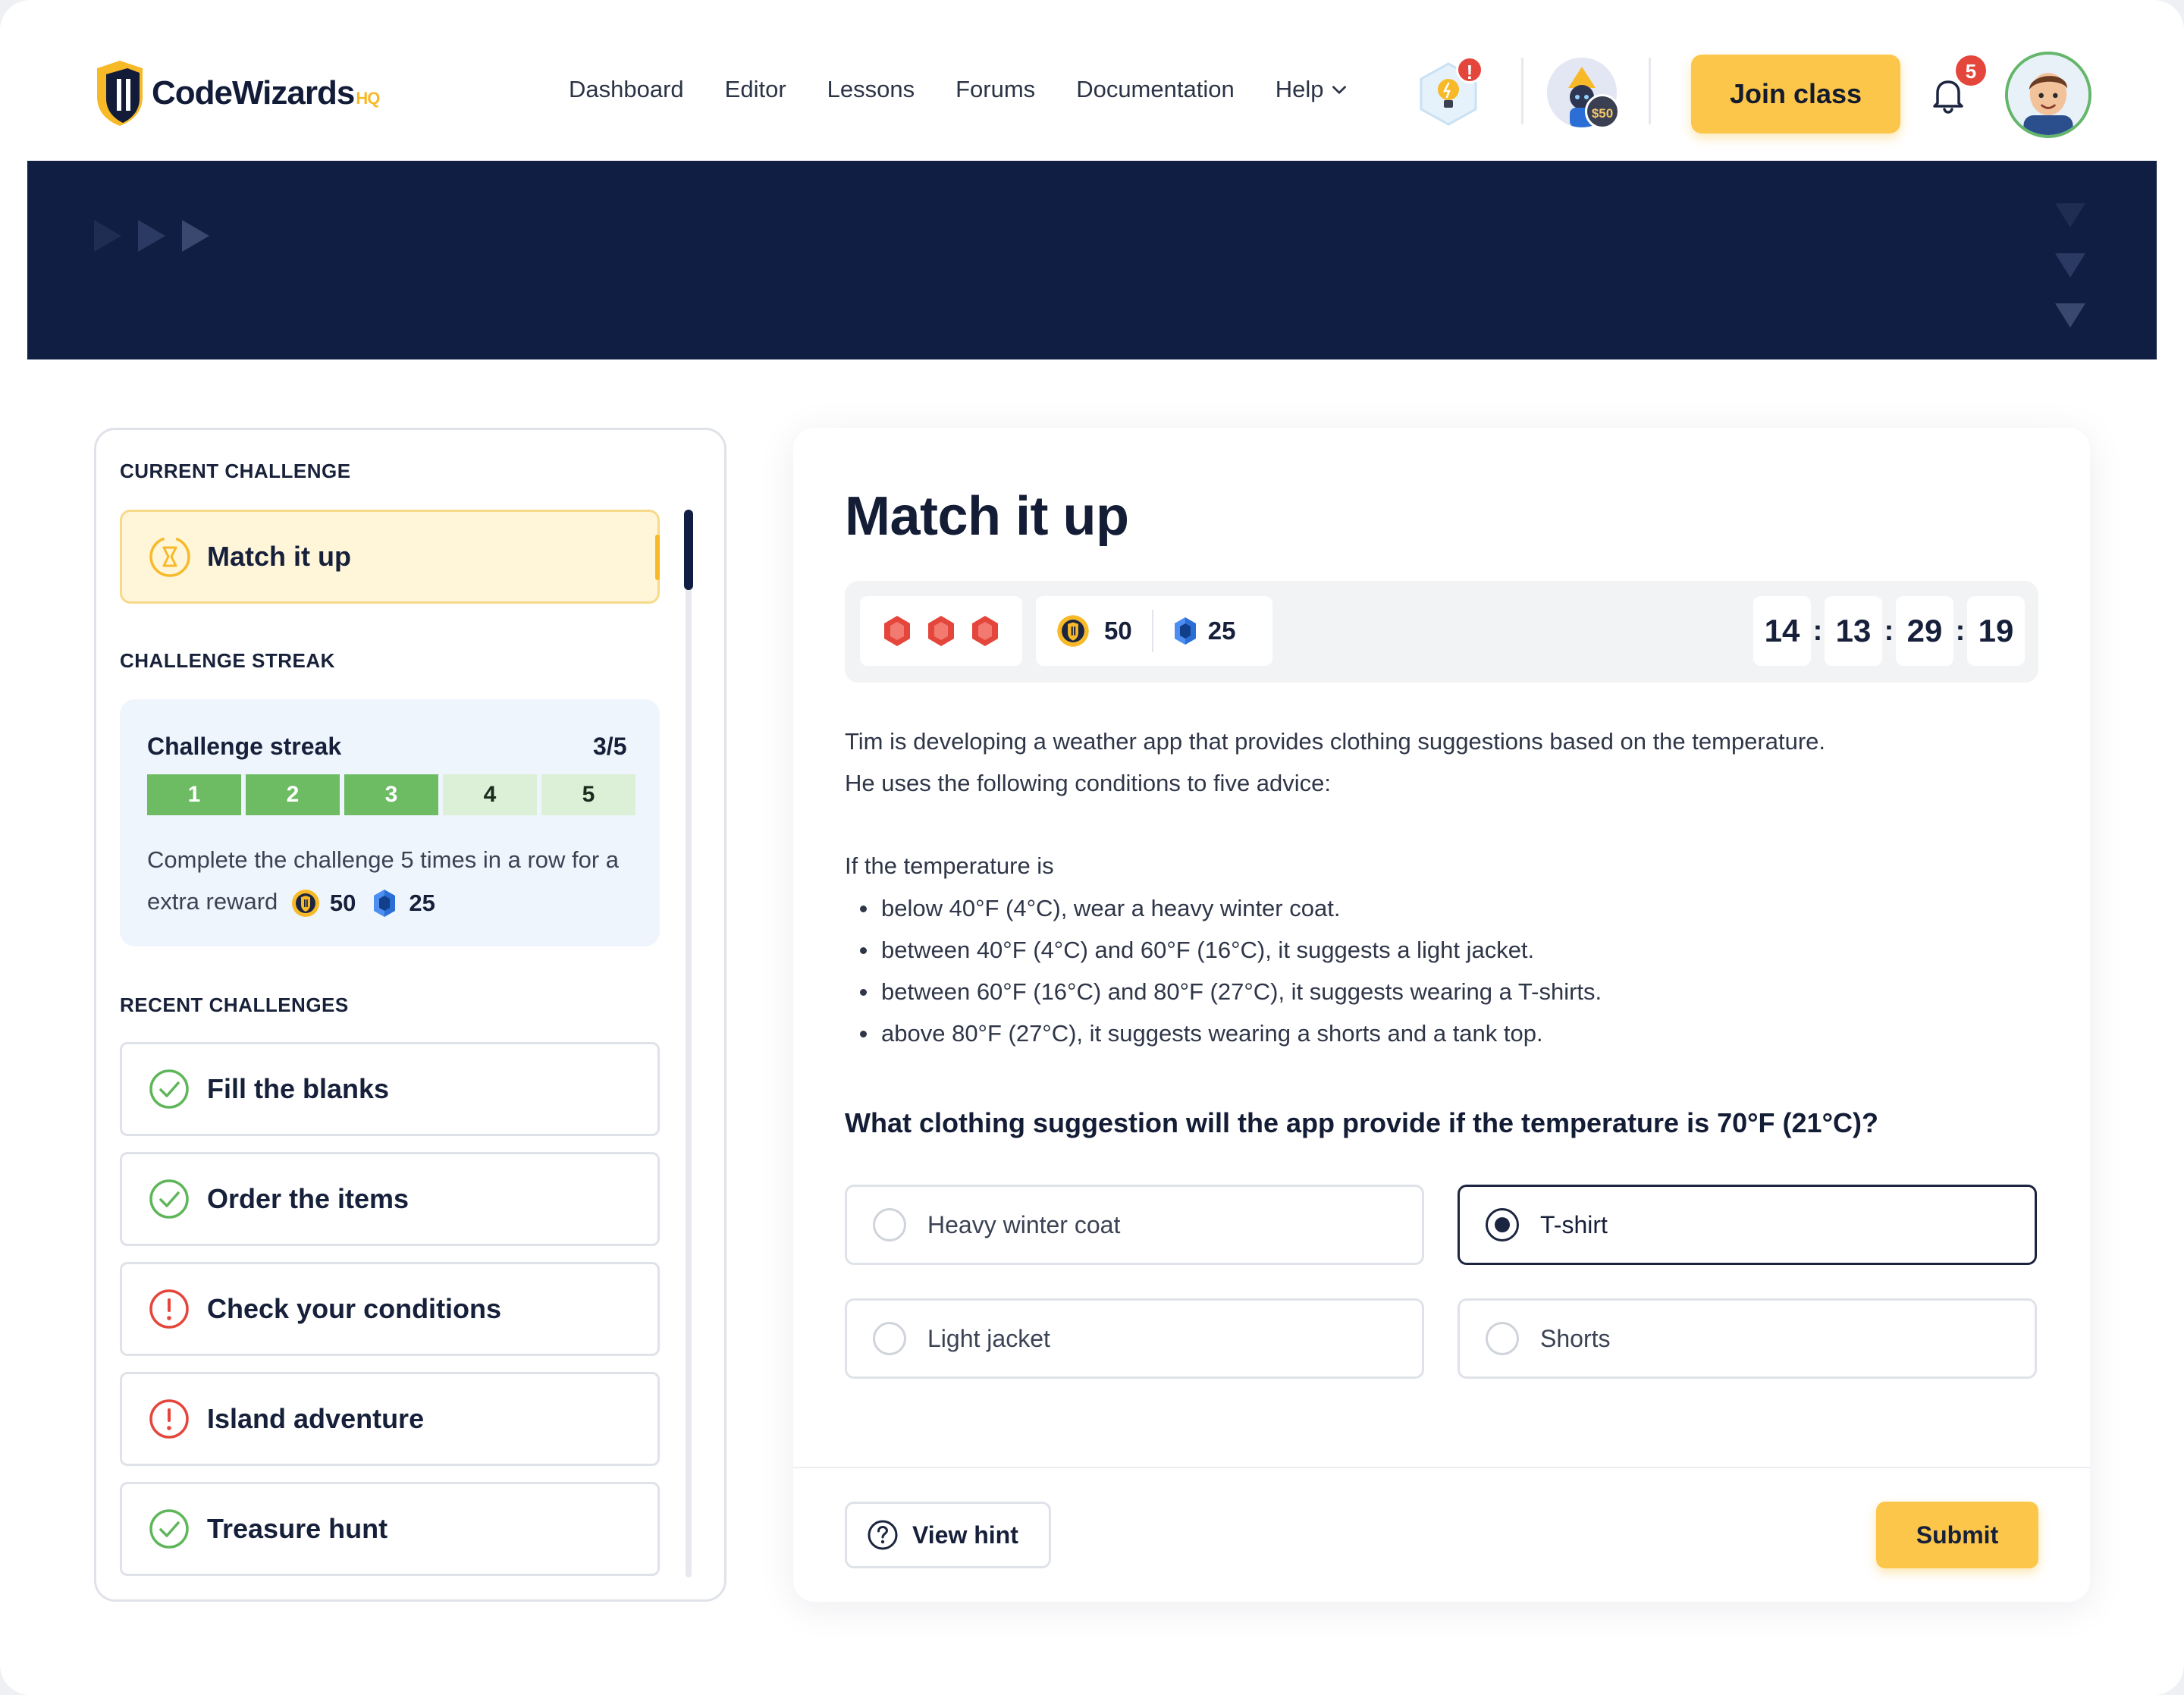 This screenshot has height=1695, width=2184. Describe the element at coordinates (244, 747) in the screenshot. I see `streak-title: Challenge streak` at that location.